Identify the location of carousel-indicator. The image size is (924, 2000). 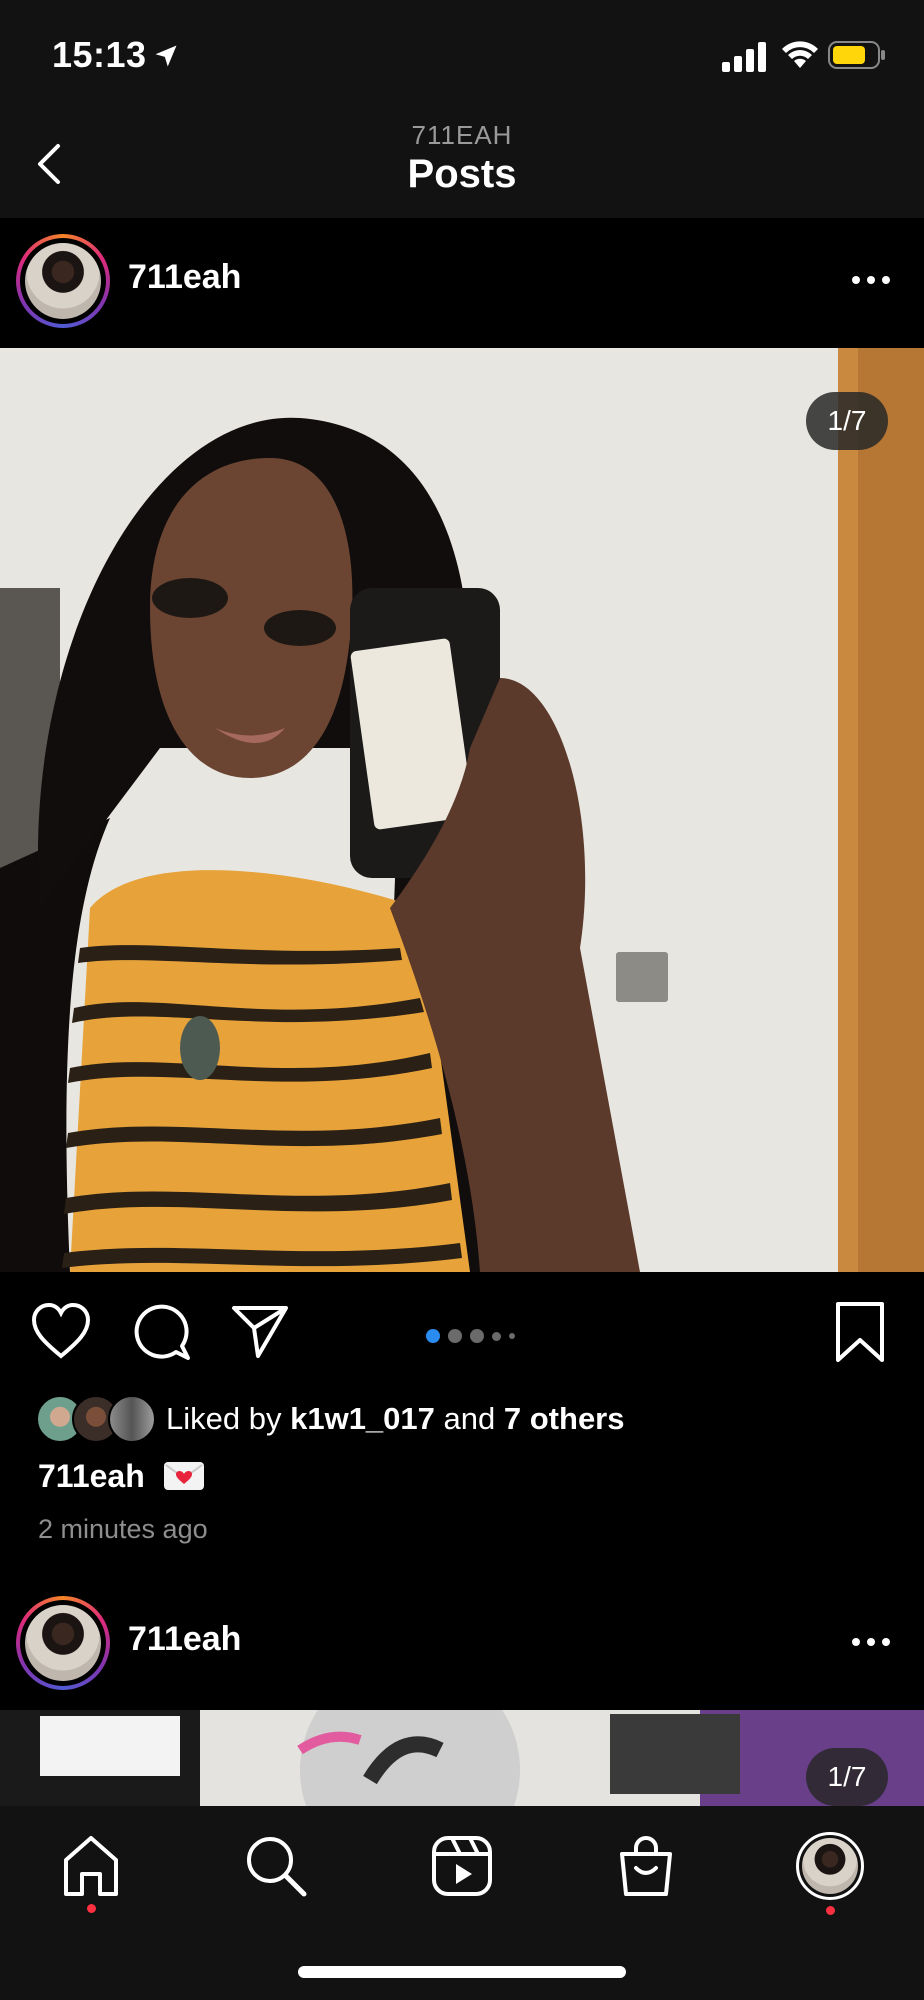
(470, 1336).